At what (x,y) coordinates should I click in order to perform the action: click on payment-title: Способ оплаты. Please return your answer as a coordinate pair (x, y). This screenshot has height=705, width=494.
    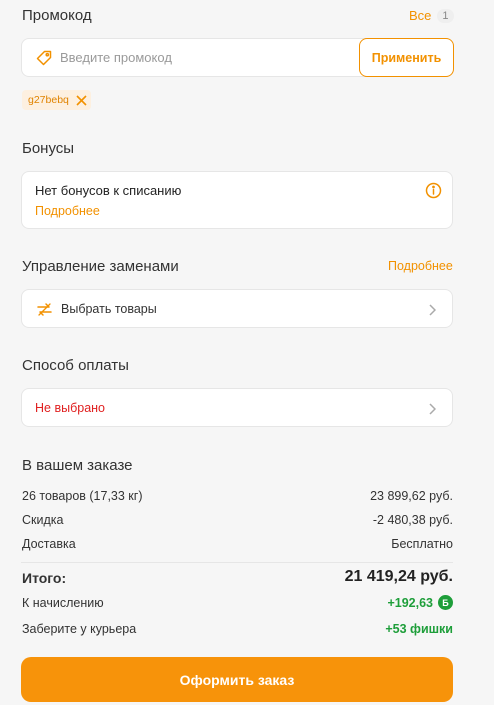
    Looking at the image, I should click on (75, 365).